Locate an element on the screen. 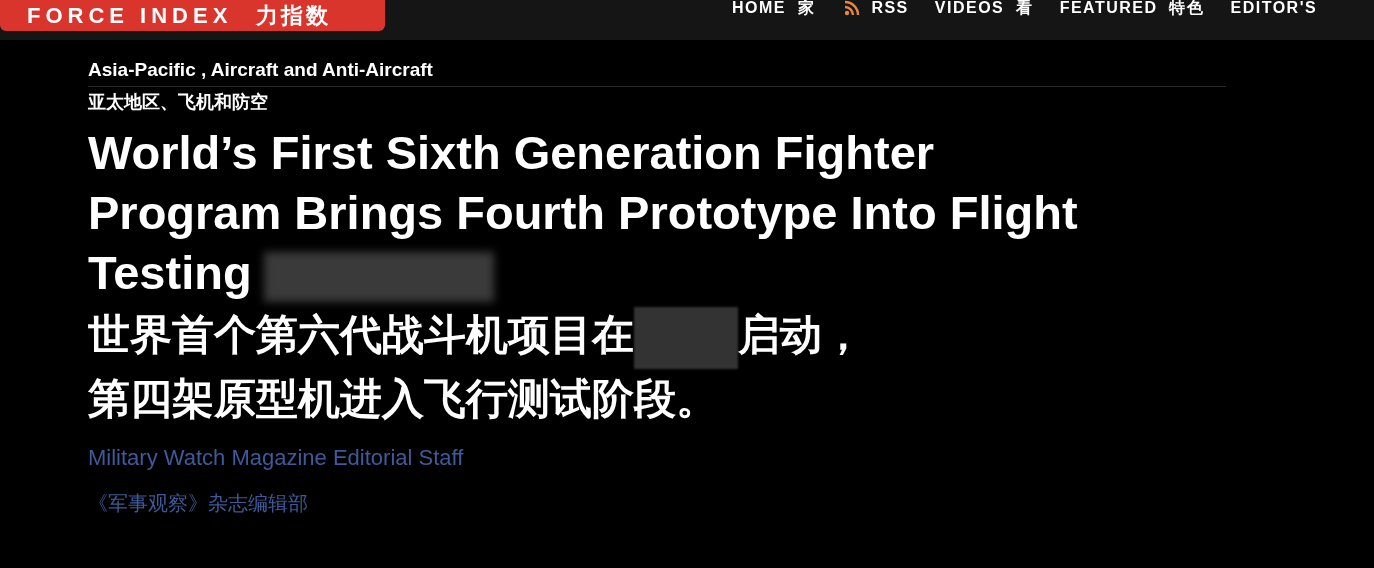  nav-link: FEATURED 特色 is located at coordinates (1132, 8).